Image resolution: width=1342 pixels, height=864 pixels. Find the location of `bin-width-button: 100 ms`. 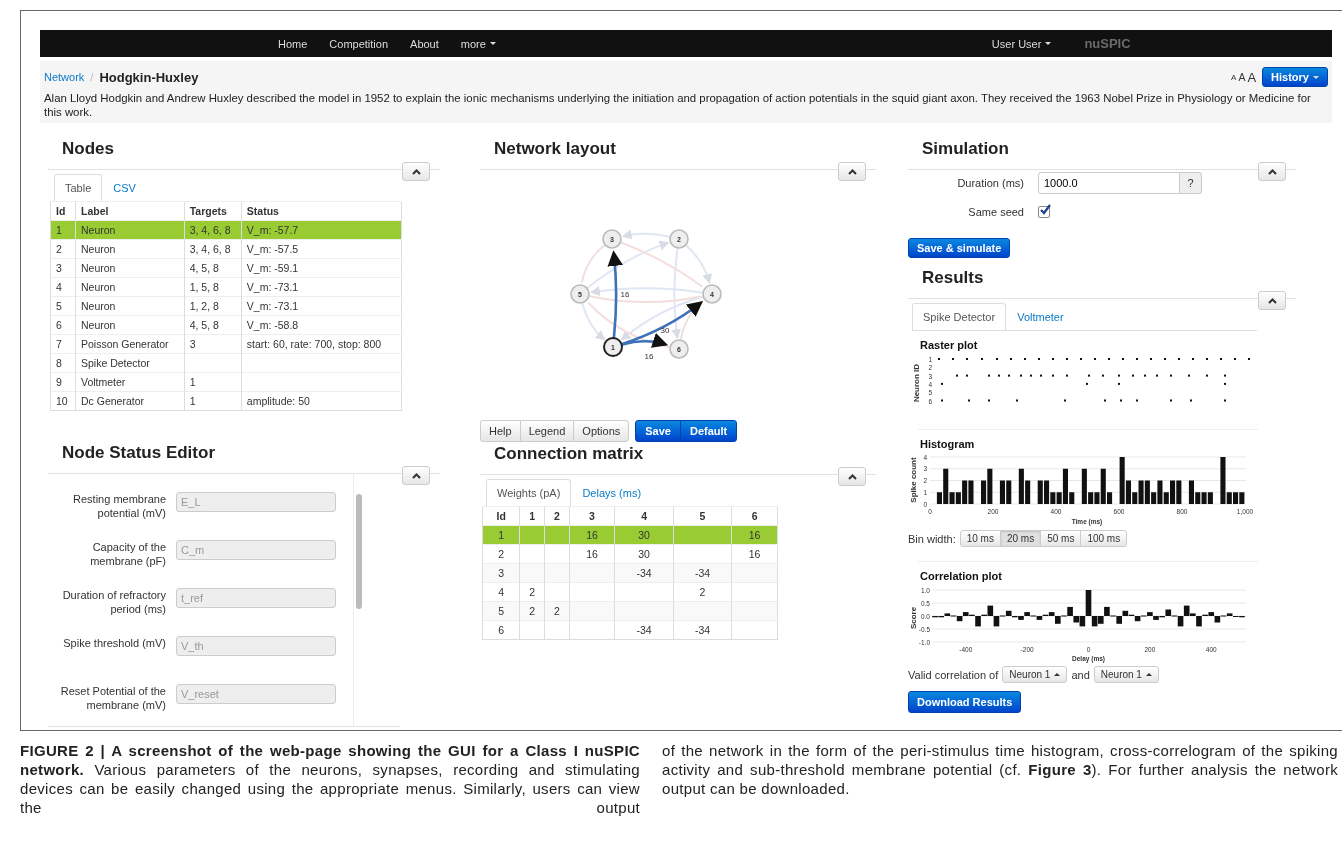

bin-width-button: 100 ms is located at coordinates (1104, 538).